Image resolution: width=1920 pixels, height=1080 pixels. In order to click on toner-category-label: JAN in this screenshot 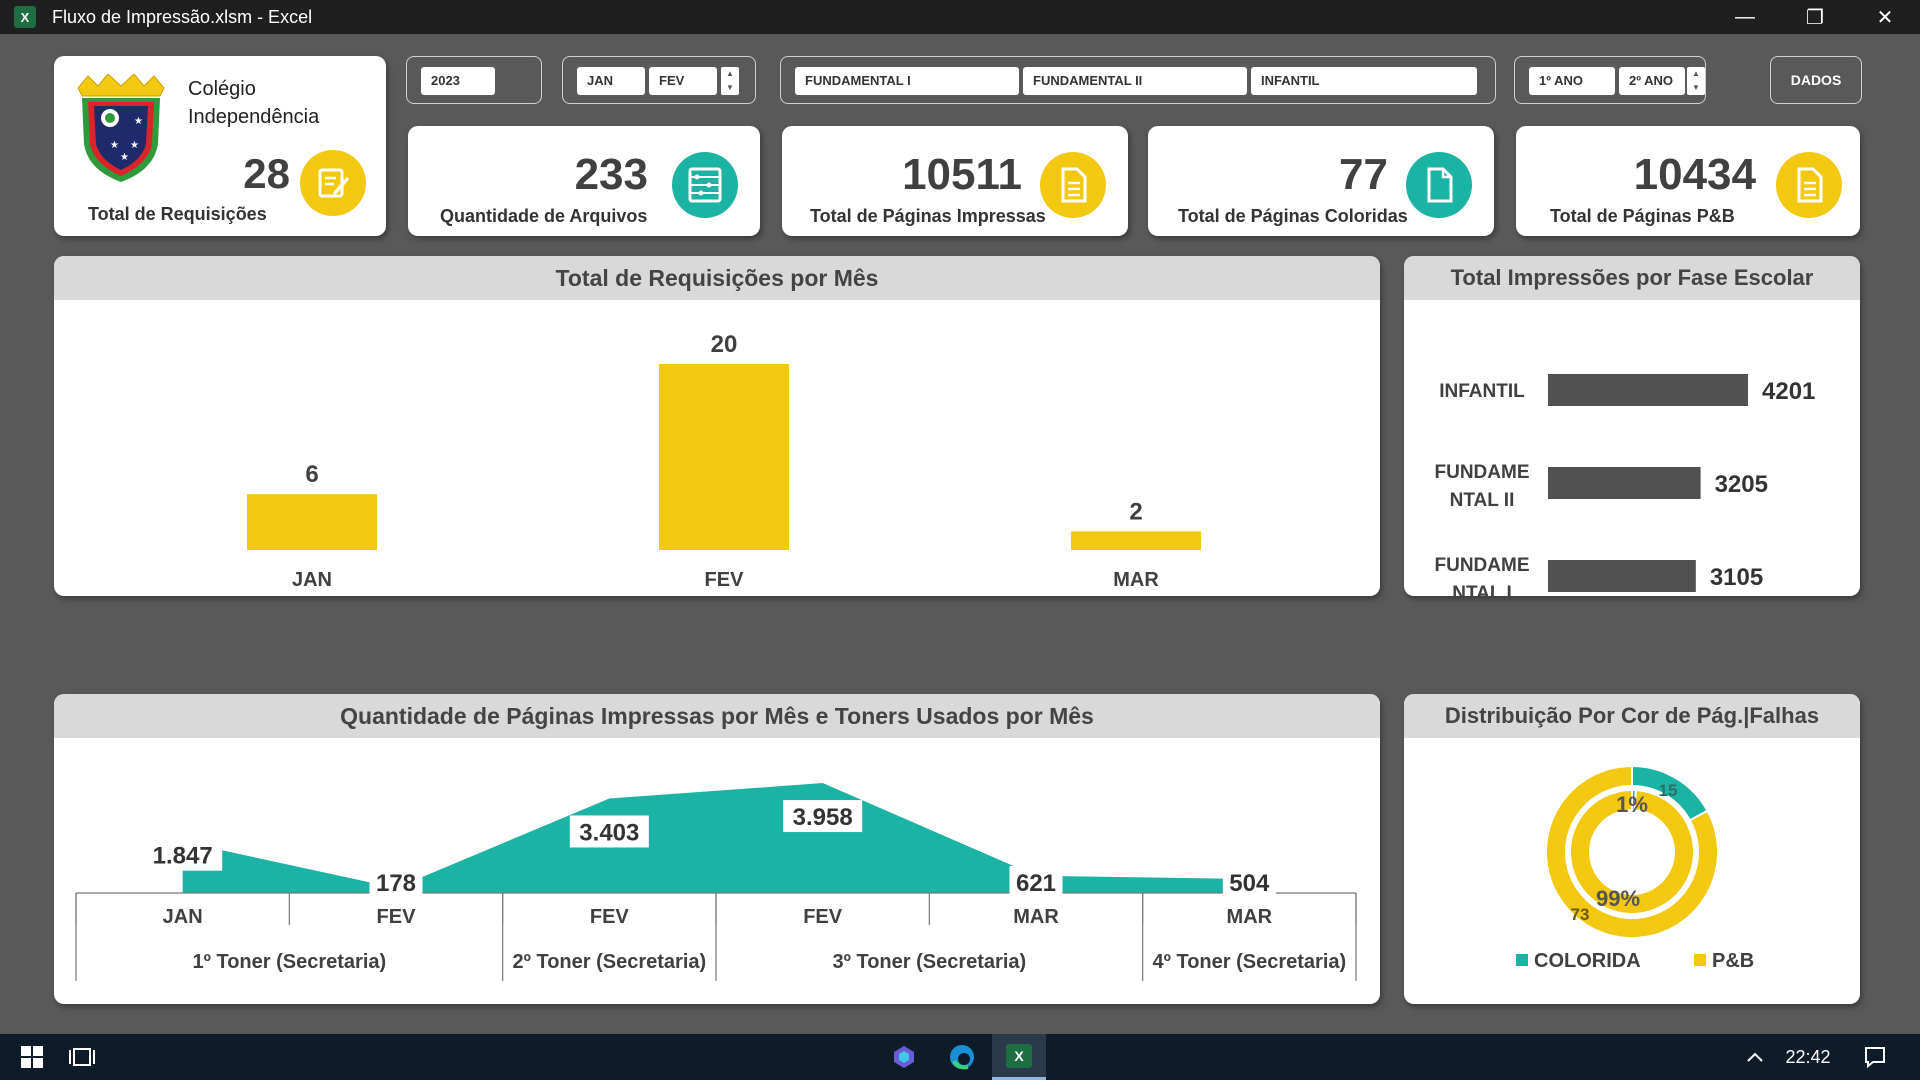, I will do `click(183, 917)`.